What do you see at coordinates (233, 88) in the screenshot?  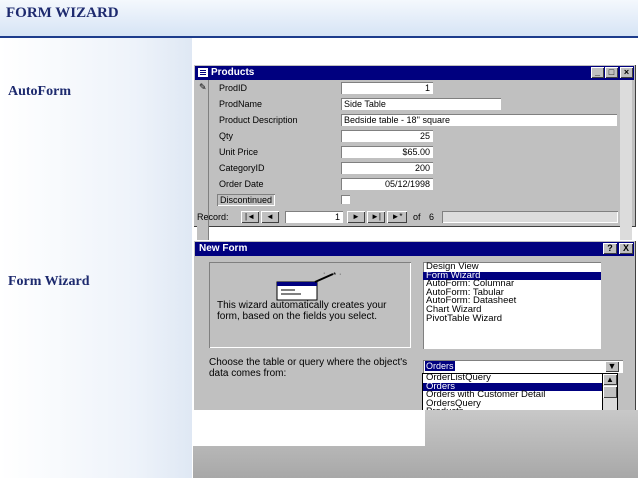 I see `field-label-prodid: ProdID` at bounding box center [233, 88].